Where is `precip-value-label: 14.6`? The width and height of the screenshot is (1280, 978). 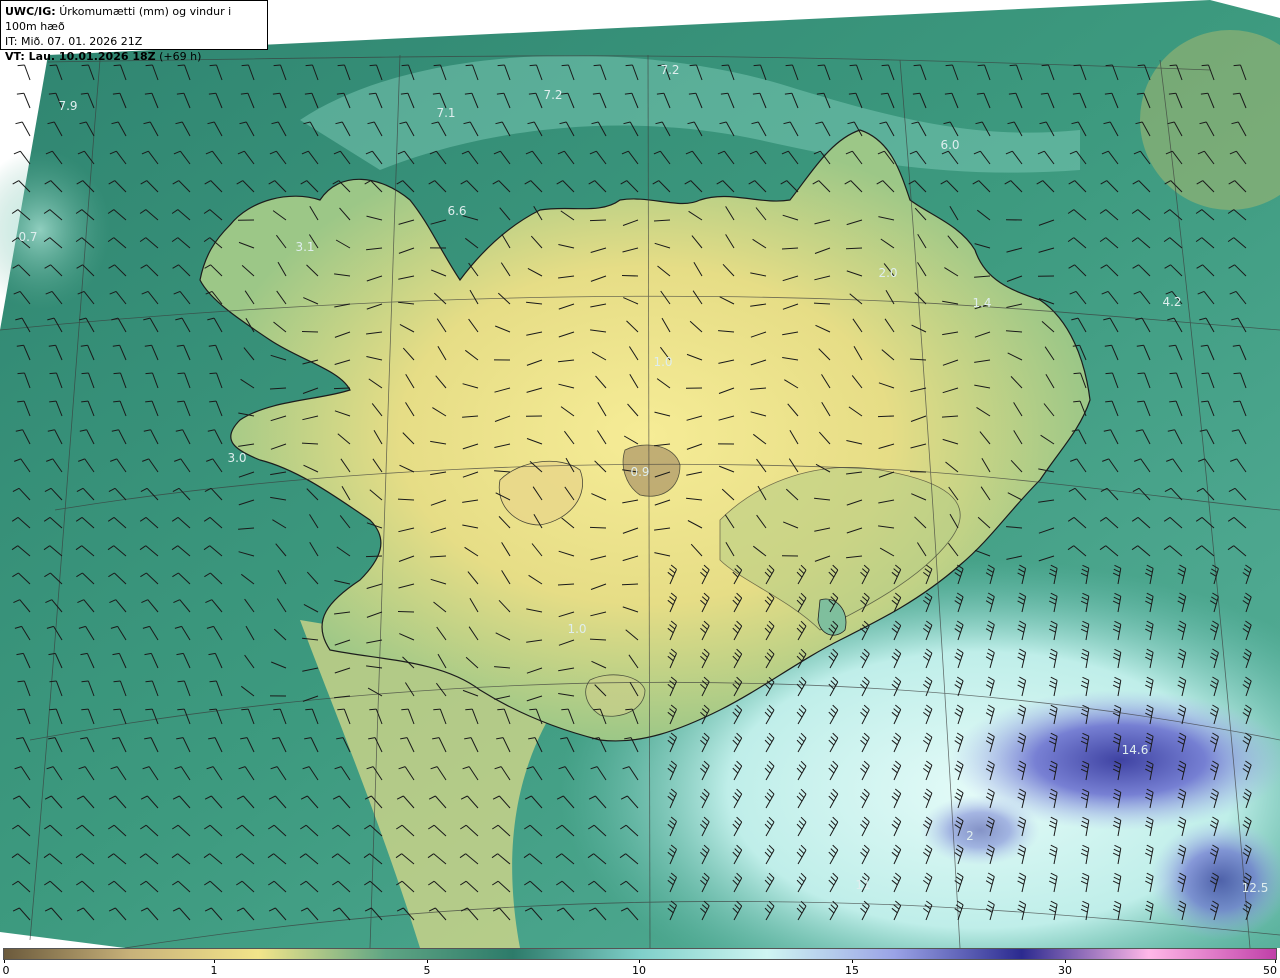
precip-value-label: 14.6 is located at coordinates (1135, 750).